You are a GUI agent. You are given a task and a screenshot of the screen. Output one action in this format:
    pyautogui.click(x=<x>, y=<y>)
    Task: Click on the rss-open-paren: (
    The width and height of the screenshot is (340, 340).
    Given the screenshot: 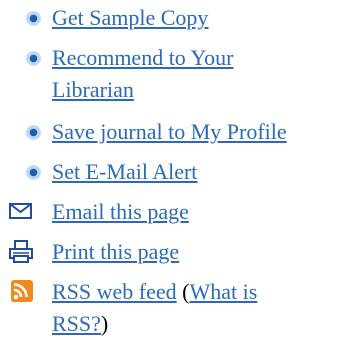 What is the action you would take?
    pyautogui.click(x=183, y=291)
    